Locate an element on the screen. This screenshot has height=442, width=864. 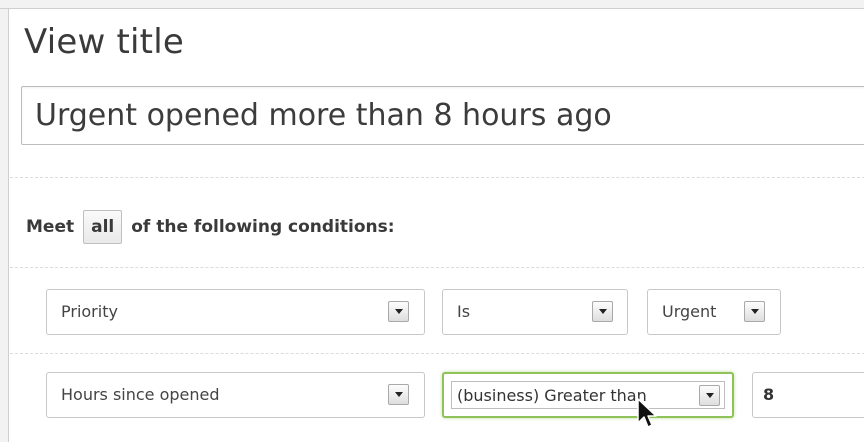
condition-operator-value: (business) Greater than is located at coordinates (552, 395).